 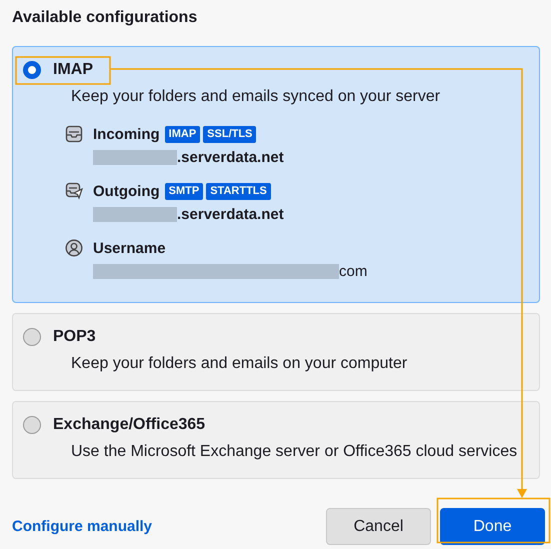 I want to click on option-title: IMAP, so click(x=73, y=70).